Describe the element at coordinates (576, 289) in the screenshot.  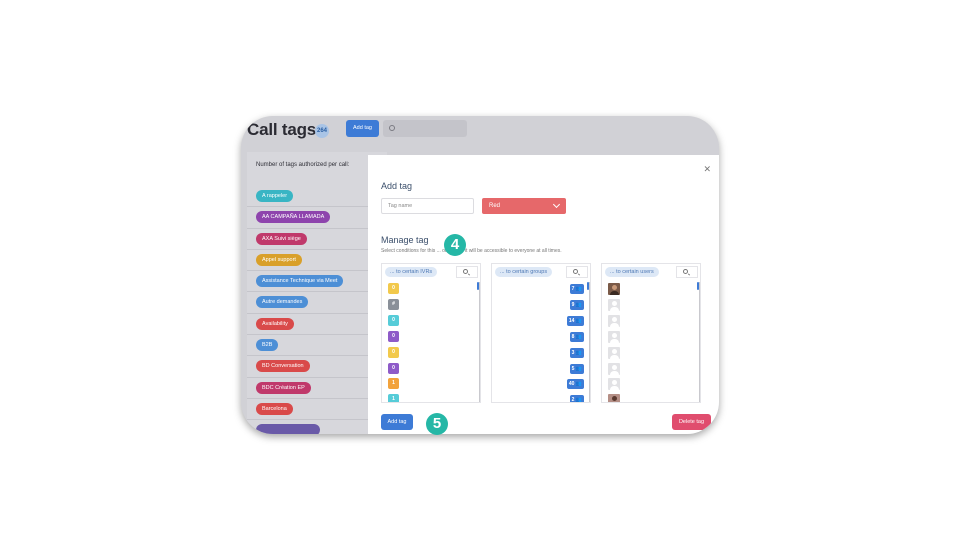
I see `group-item: 7 👥` at that location.